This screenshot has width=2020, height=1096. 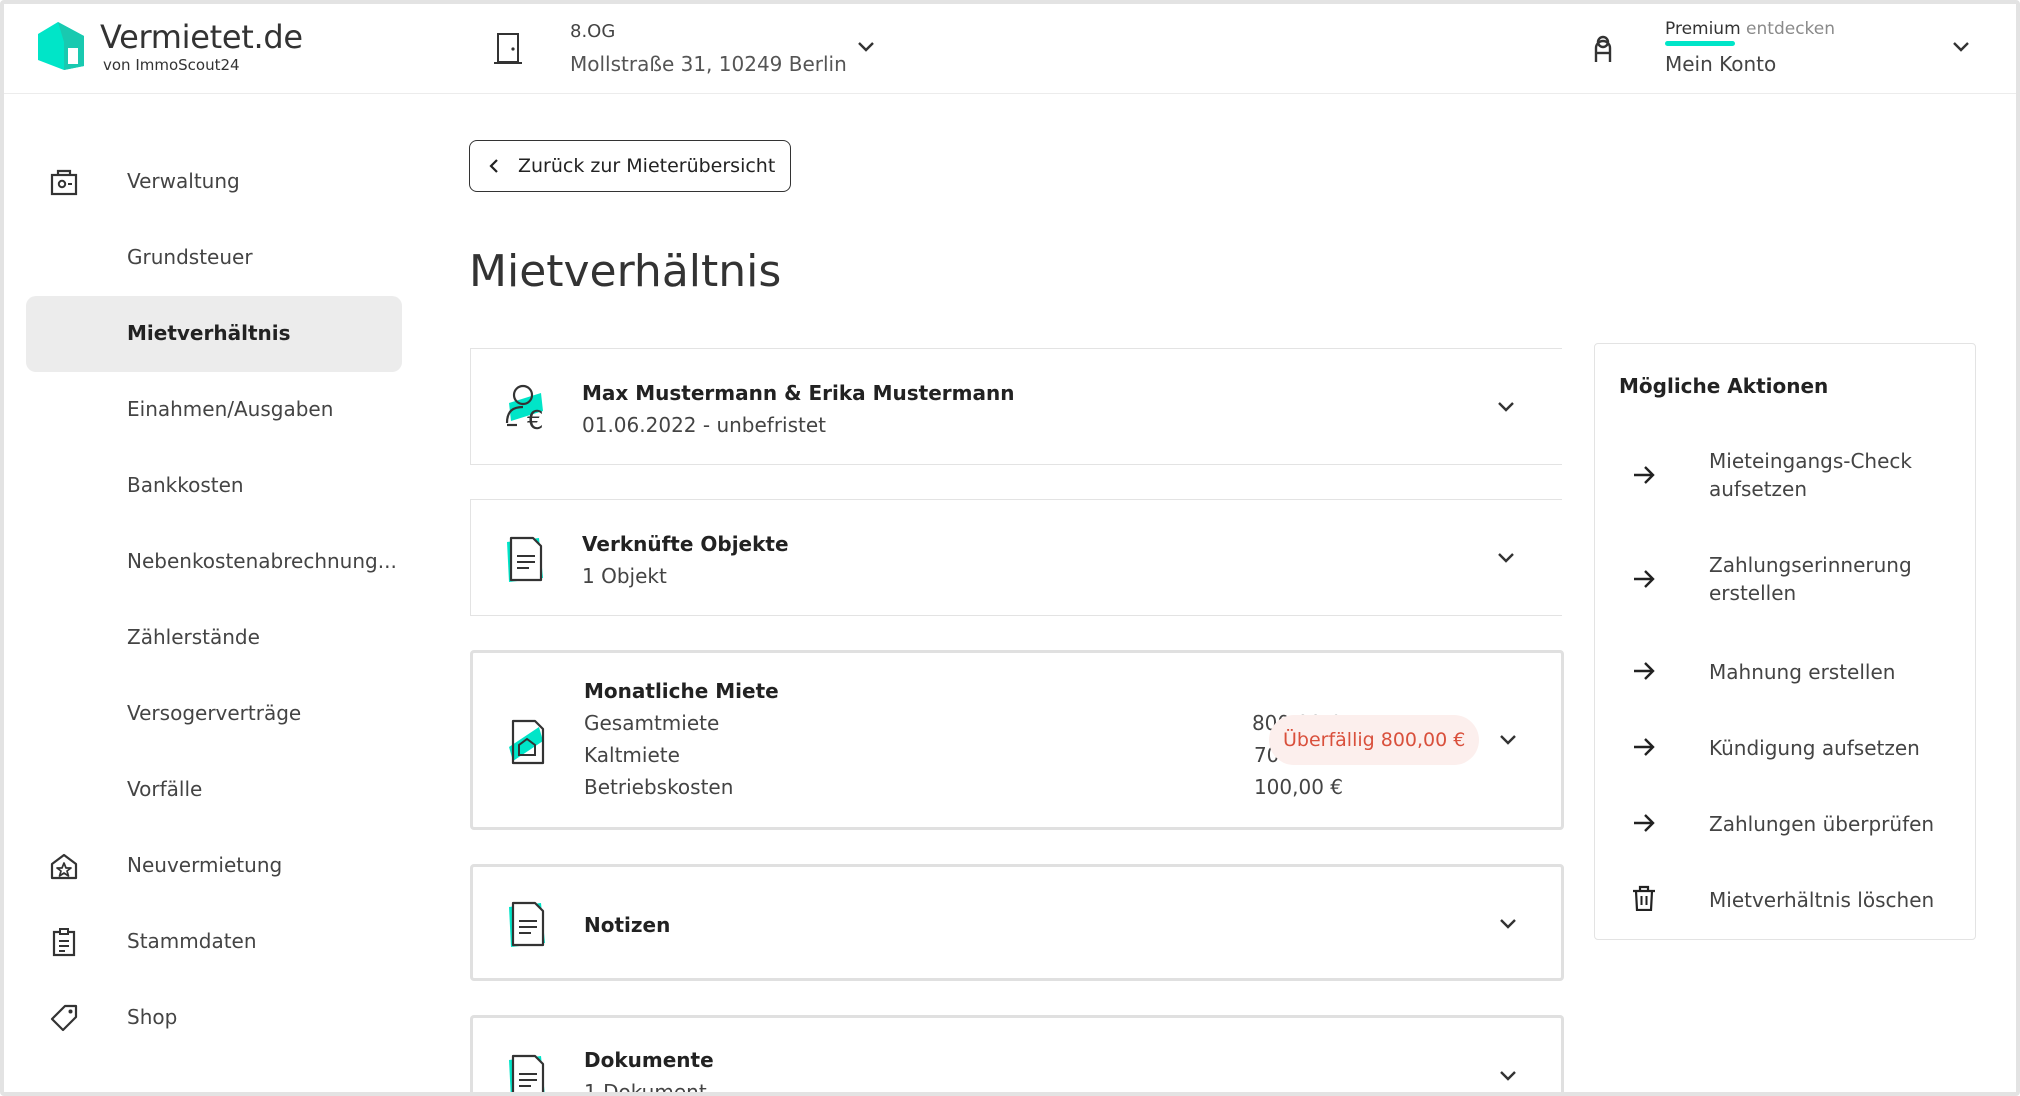 I want to click on action-check-payments: Zahlungen überprüfen, so click(x=1785, y=824).